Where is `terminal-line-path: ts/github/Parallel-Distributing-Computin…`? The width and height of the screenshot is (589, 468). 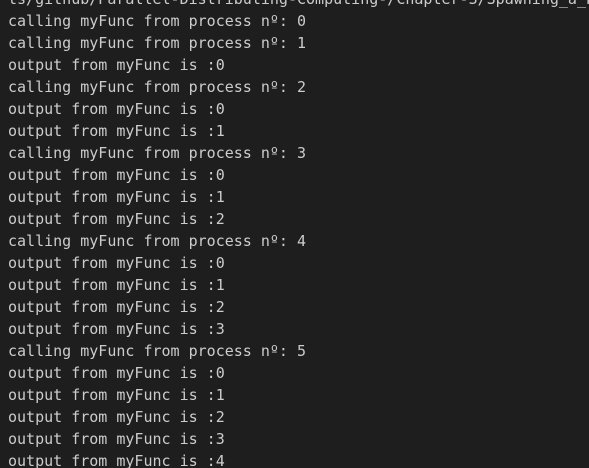
terminal-line-path: ts/github/Parallel-Distributing-Computin… is located at coordinates (298, 5).